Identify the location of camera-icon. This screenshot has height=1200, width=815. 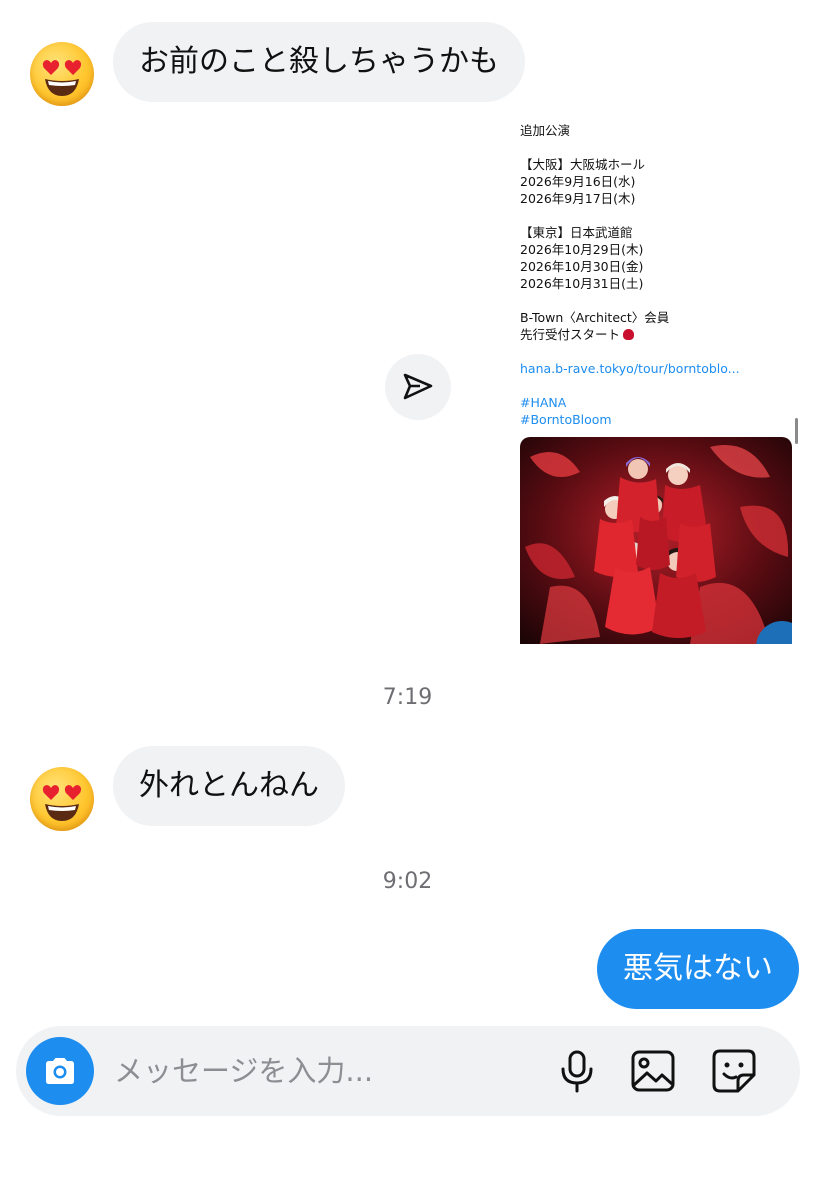
(60, 1071).